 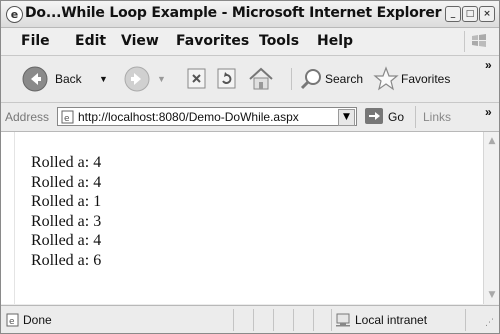 What do you see at coordinates (335, 41) in the screenshot?
I see `menu-help: Help` at bounding box center [335, 41].